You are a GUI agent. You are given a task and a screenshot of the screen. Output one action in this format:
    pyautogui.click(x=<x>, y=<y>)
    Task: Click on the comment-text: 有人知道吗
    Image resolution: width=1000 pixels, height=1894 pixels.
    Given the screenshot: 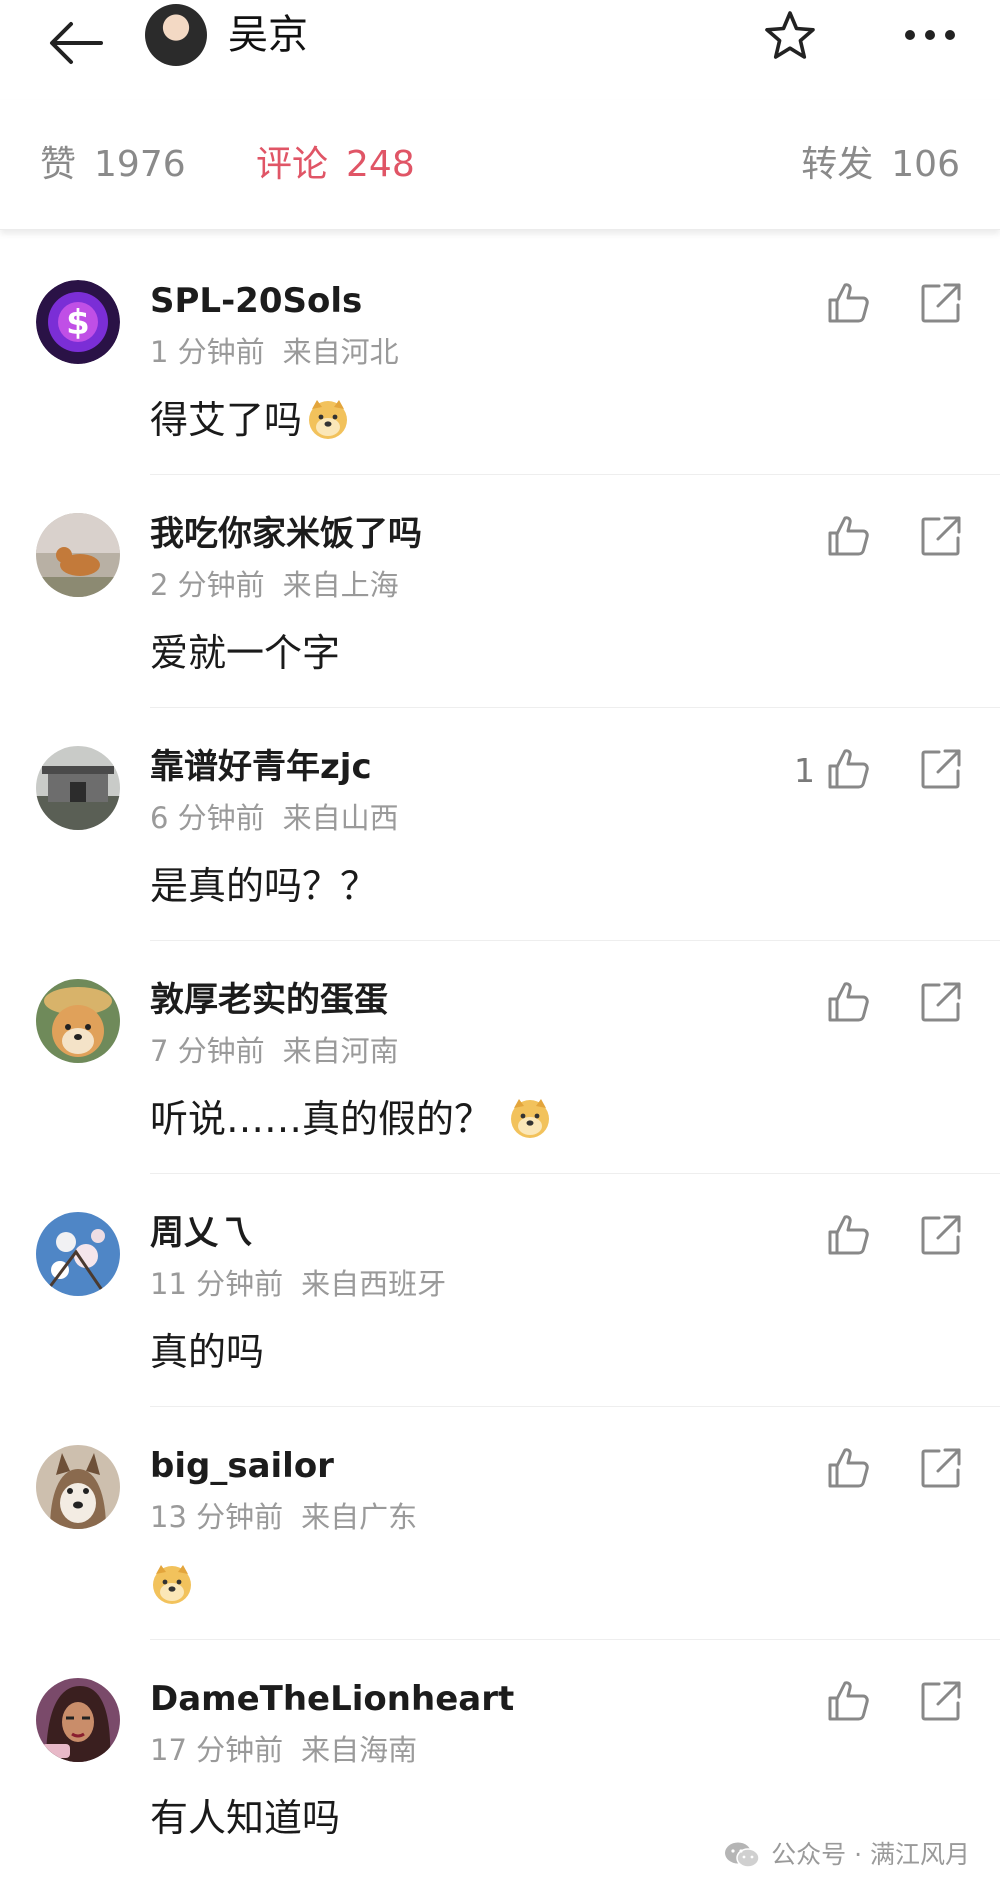 What is the action you would take?
    pyautogui.click(x=245, y=1818)
    